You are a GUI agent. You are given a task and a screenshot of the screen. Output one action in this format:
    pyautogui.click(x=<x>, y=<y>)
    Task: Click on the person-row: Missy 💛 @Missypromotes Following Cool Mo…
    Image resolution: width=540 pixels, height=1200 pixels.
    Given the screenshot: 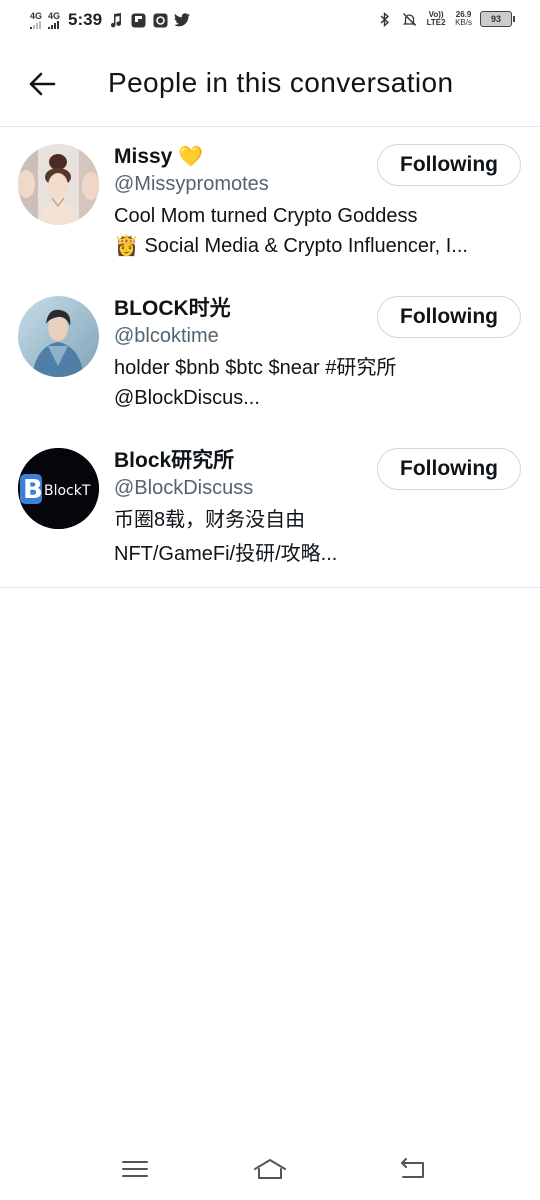 What is the action you would take?
    pyautogui.click(x=270, y=203)
    